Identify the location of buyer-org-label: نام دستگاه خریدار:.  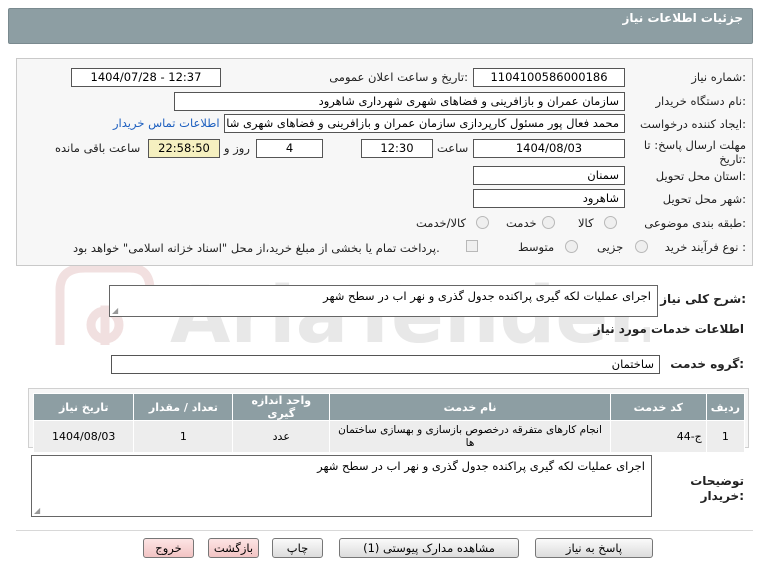
(700, 101).